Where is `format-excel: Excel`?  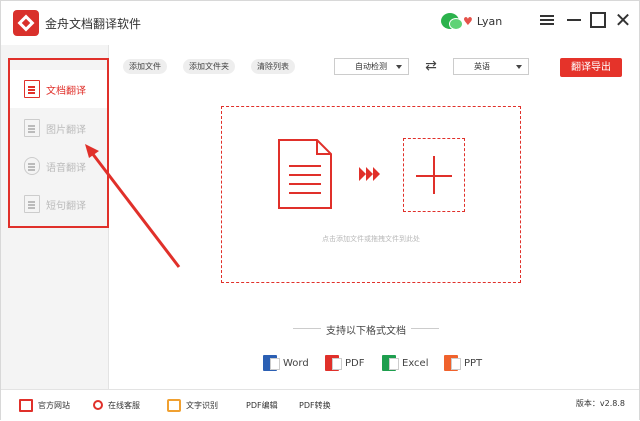 format-excel: Excel is located at coordinates (405, 363).